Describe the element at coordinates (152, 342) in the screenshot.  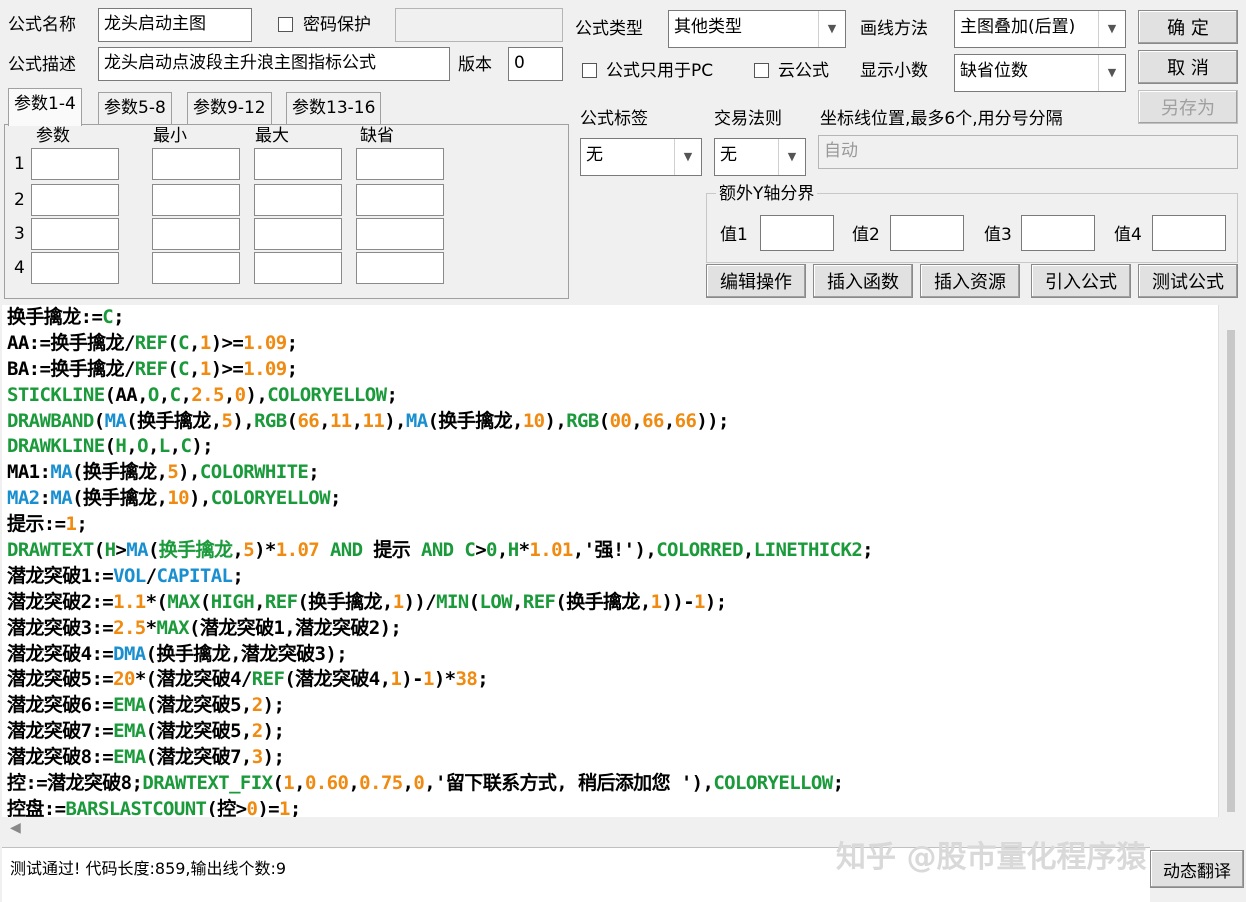
I see `code-line: AA:=换手擒龙/REF(C,1)>=1.09;` at that location.